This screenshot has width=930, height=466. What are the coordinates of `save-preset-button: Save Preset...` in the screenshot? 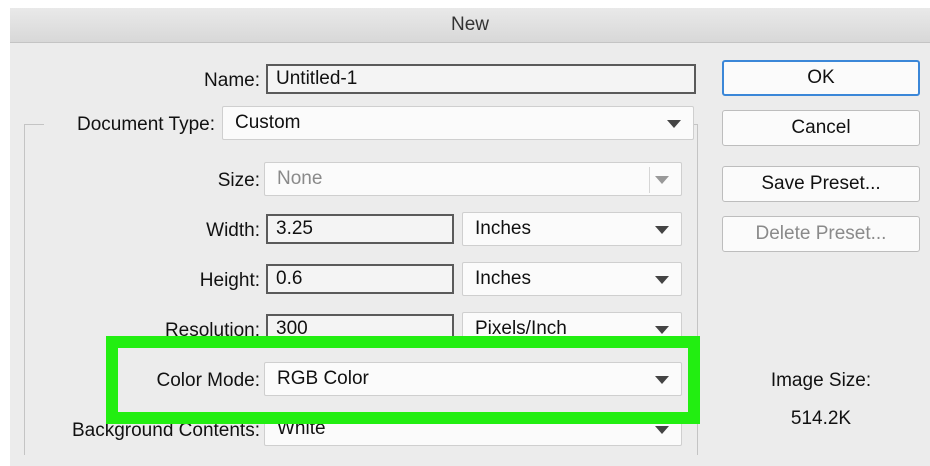 It's located at (821, 184).